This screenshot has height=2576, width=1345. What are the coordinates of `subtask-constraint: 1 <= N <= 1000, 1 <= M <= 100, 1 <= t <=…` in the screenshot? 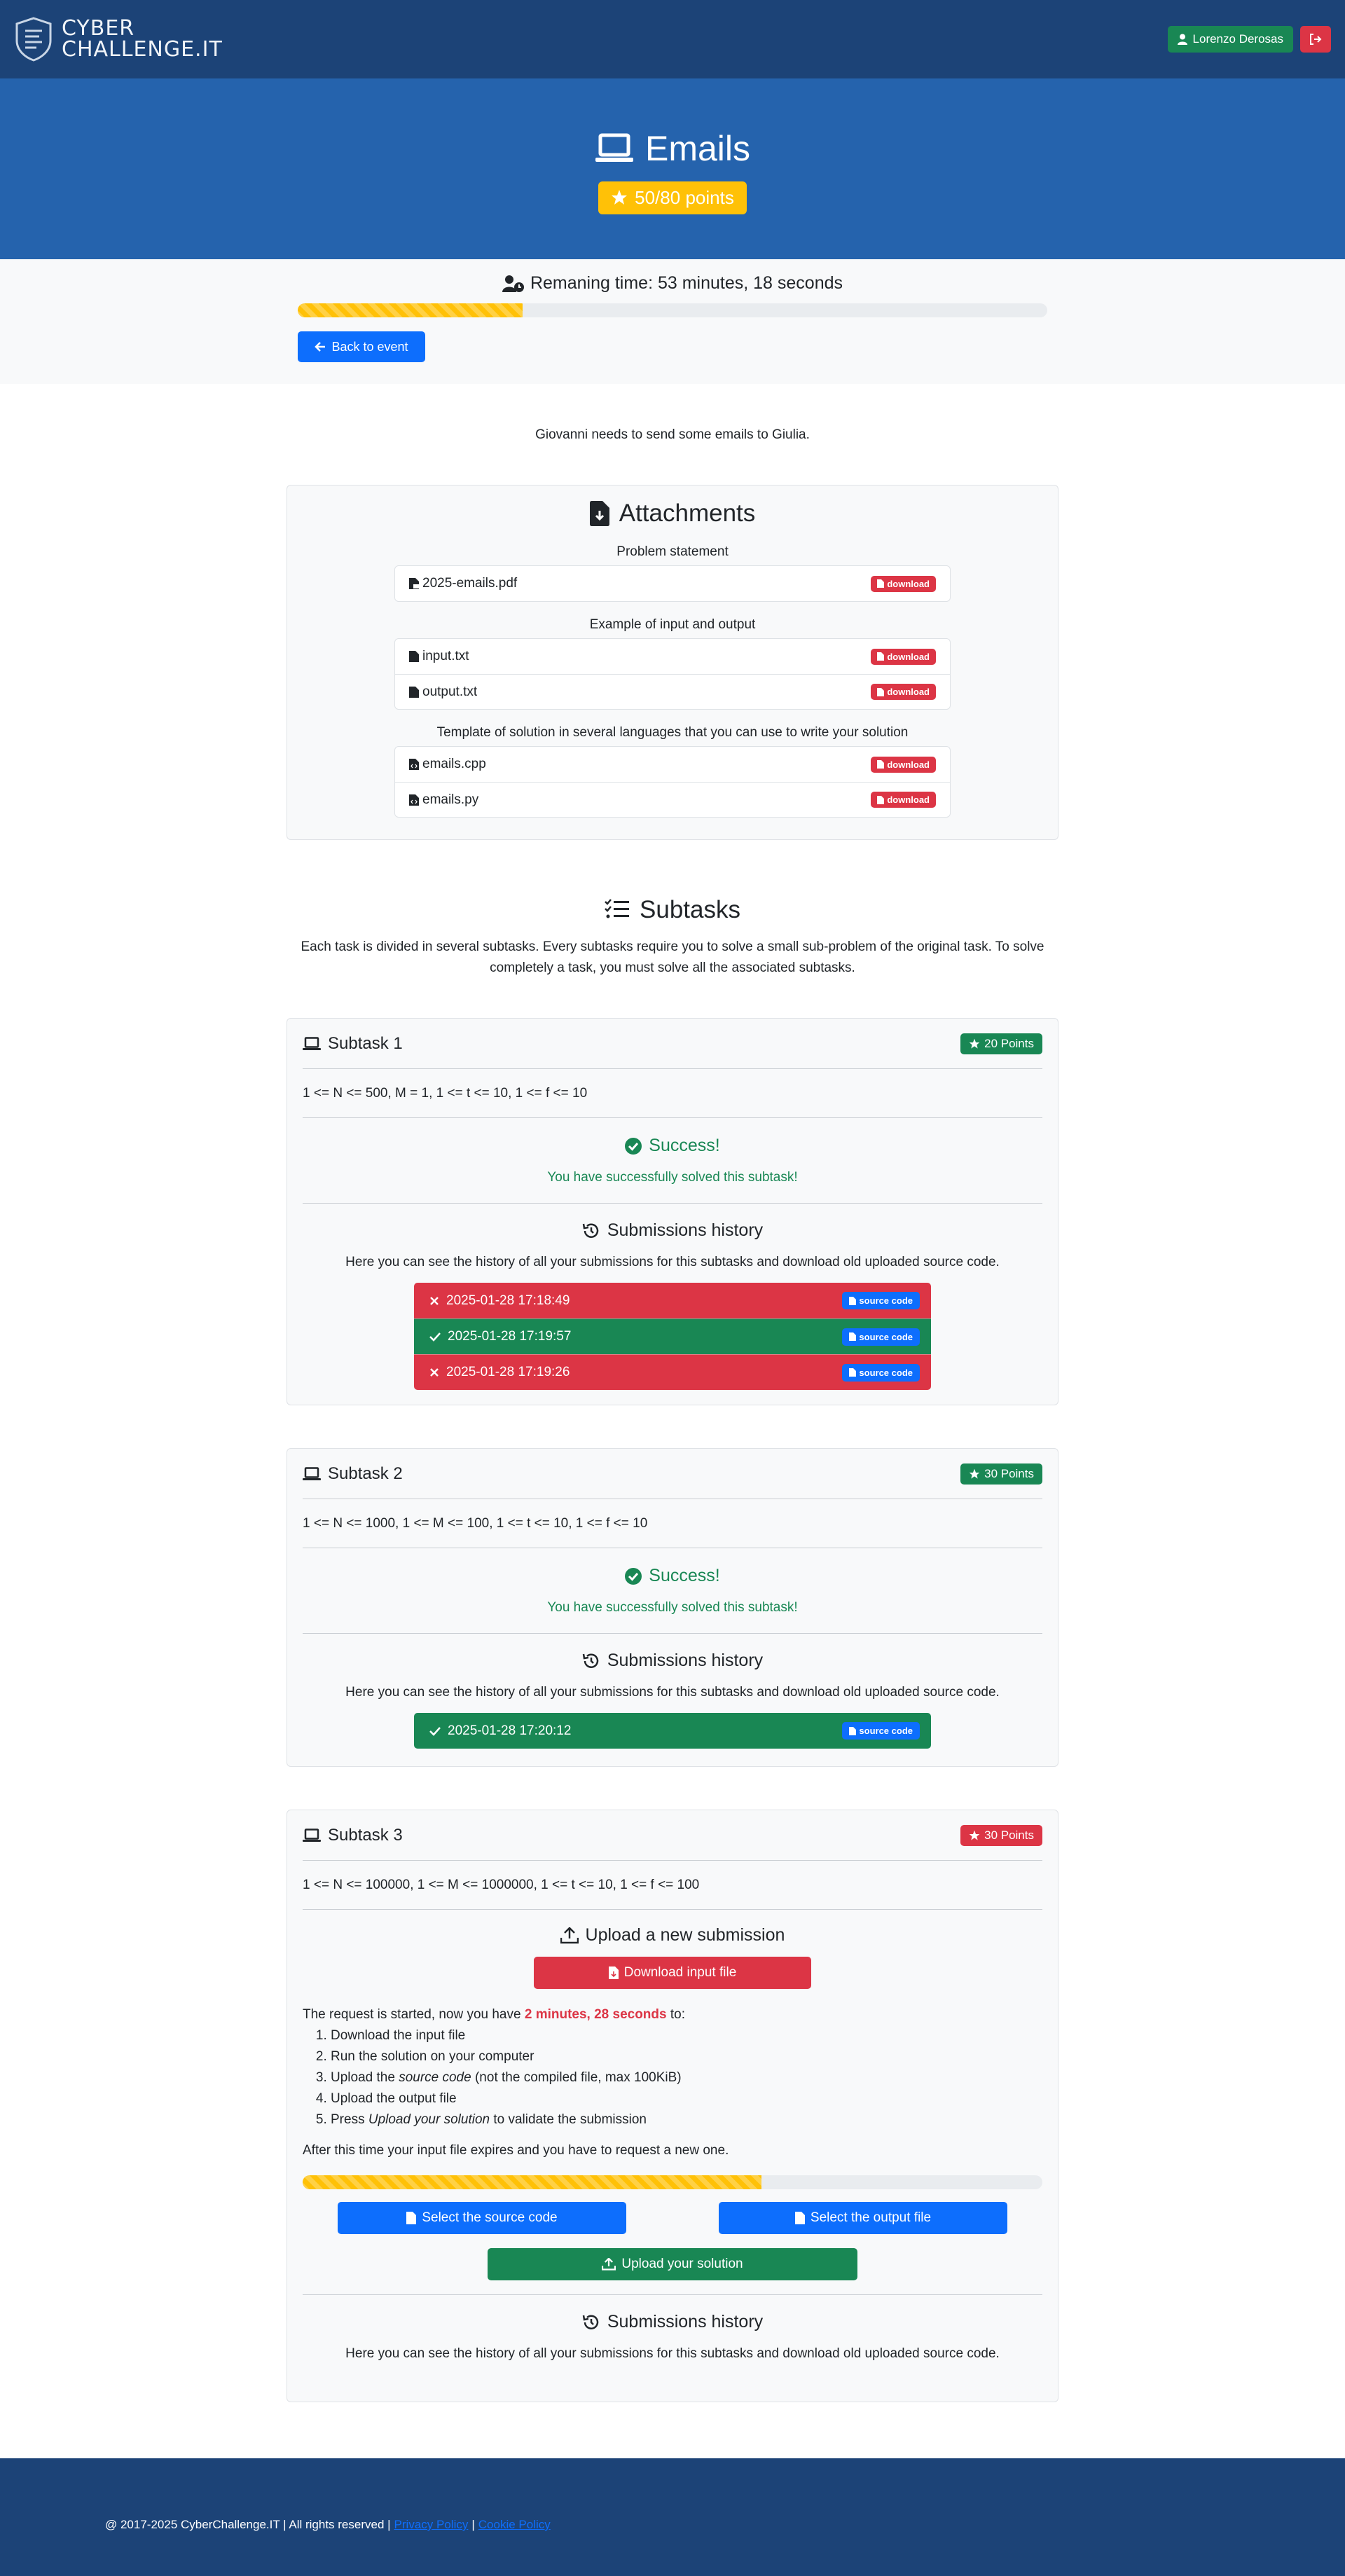 It's located at (672, 1523).